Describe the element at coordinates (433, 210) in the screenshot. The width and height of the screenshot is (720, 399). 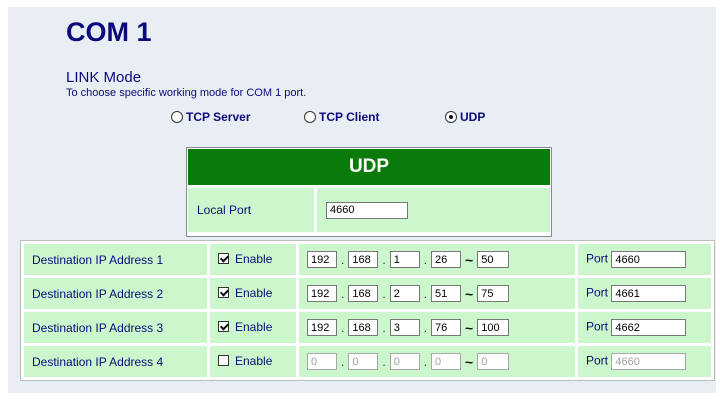
I see `local-port-input-cell` at that location.